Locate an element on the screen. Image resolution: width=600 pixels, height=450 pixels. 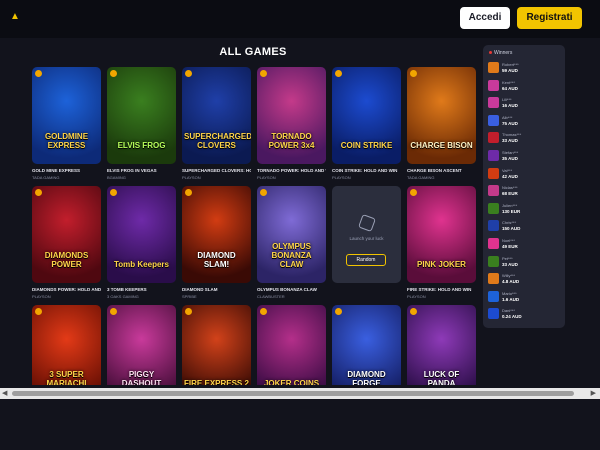
random-game-thumb: Launch your luck Random is located at coordinates (366, 234).